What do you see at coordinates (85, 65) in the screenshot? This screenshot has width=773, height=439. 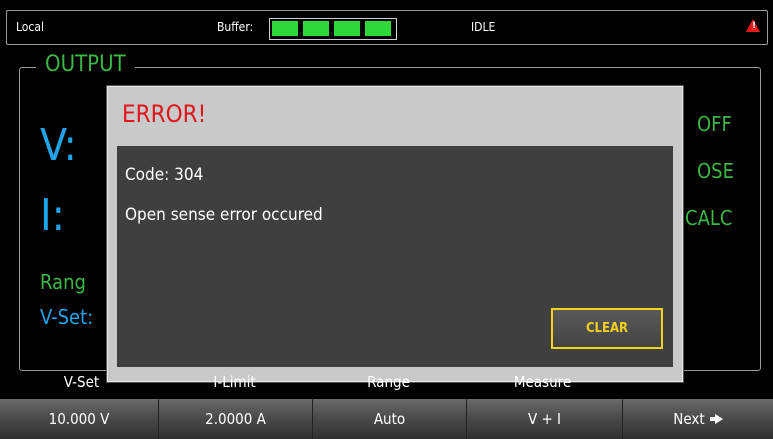 I see `output-title: OUTPUT` at bounding box center [85, 65].